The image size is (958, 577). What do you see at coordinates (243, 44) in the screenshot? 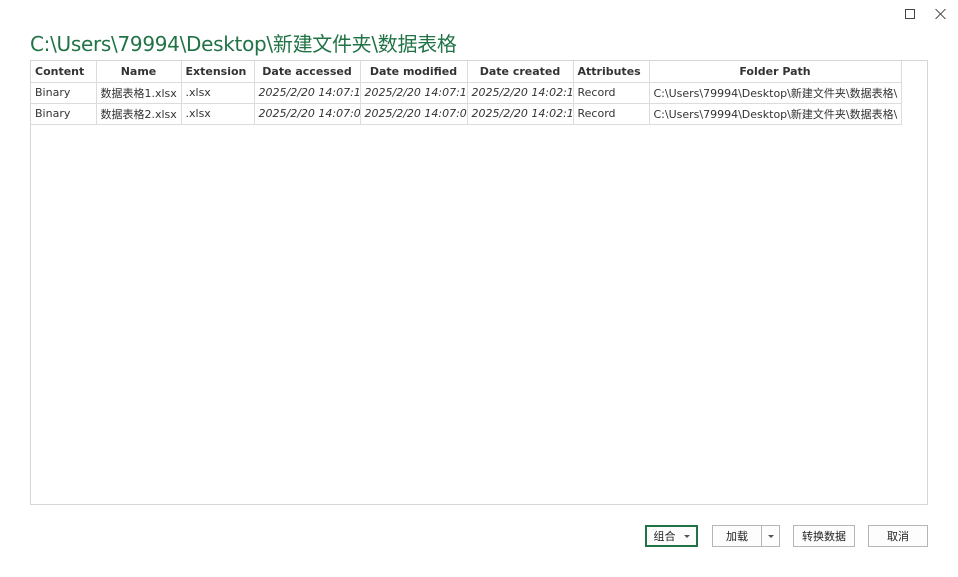
I see `dialog-title: C:\Users\79994\Desktop\新建文件夹\数据表格` at bounding box center [243, 44].